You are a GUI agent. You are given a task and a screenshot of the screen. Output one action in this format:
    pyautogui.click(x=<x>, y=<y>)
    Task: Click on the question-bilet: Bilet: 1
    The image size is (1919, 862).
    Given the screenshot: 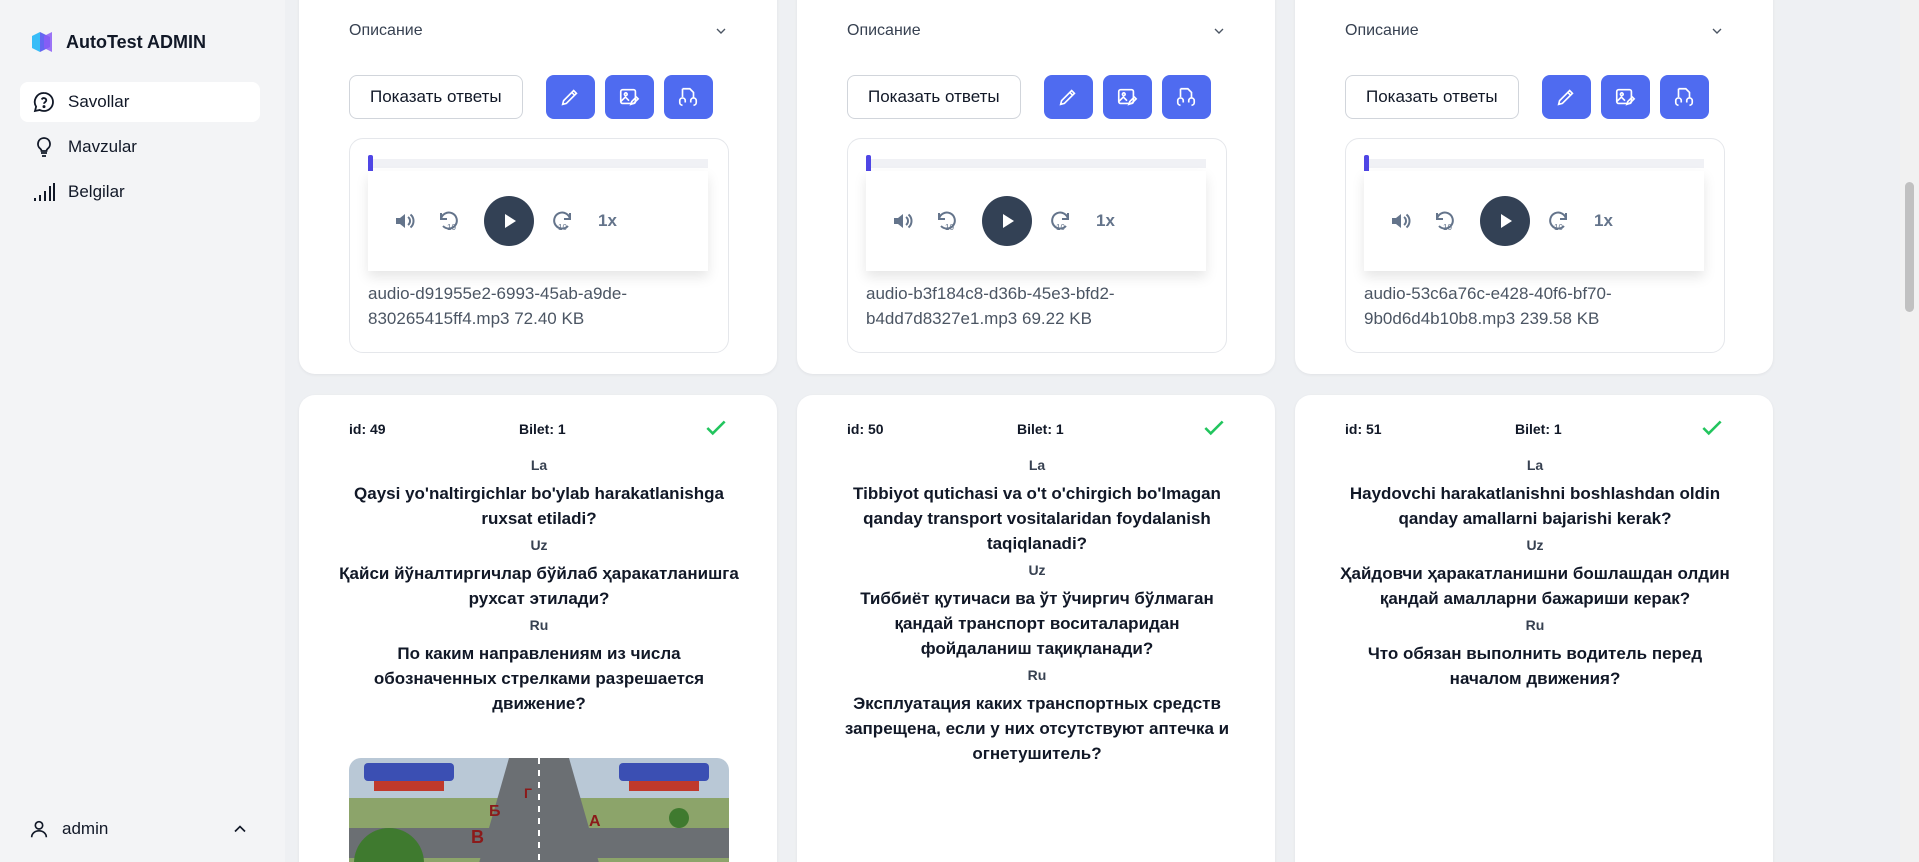 What is the action you would take?
    pyautogui.click(x=542, y=429)
    